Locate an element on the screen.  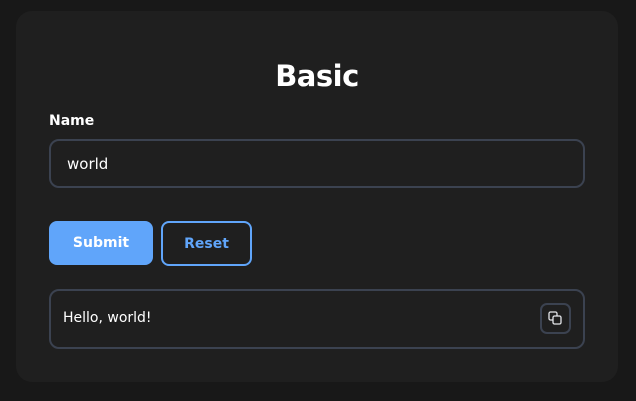
name-input is located at coordinates (317, 163).